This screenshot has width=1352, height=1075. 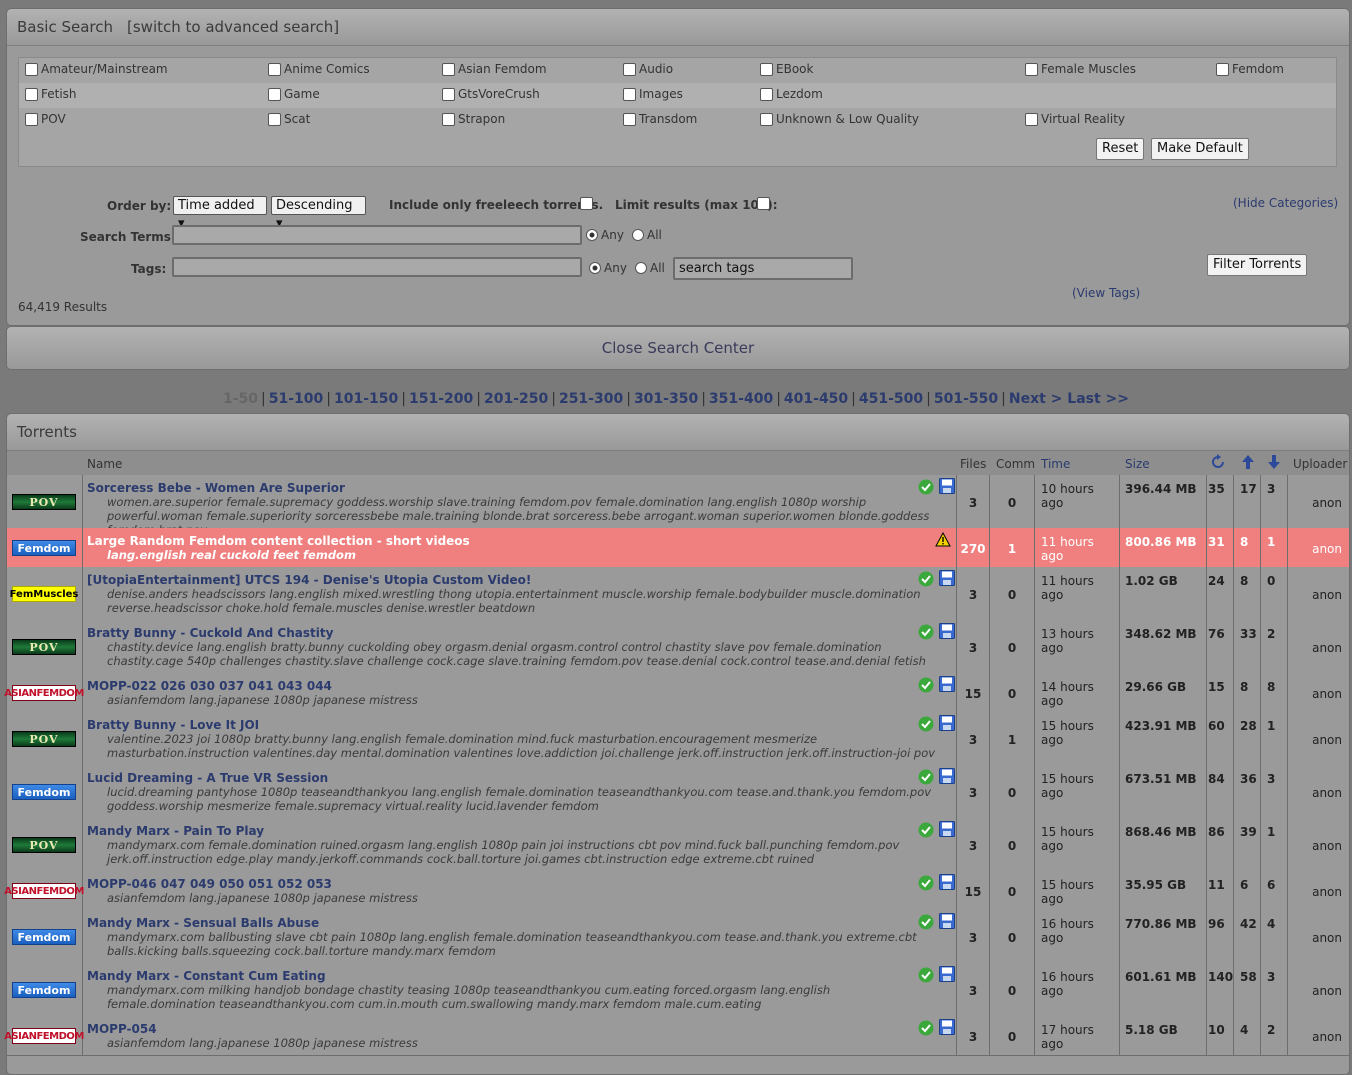 What do you see at coordinates (1036, 399) in the screenshot?
I see `next-page-link: Next >` at bounding box center [1036, 399].